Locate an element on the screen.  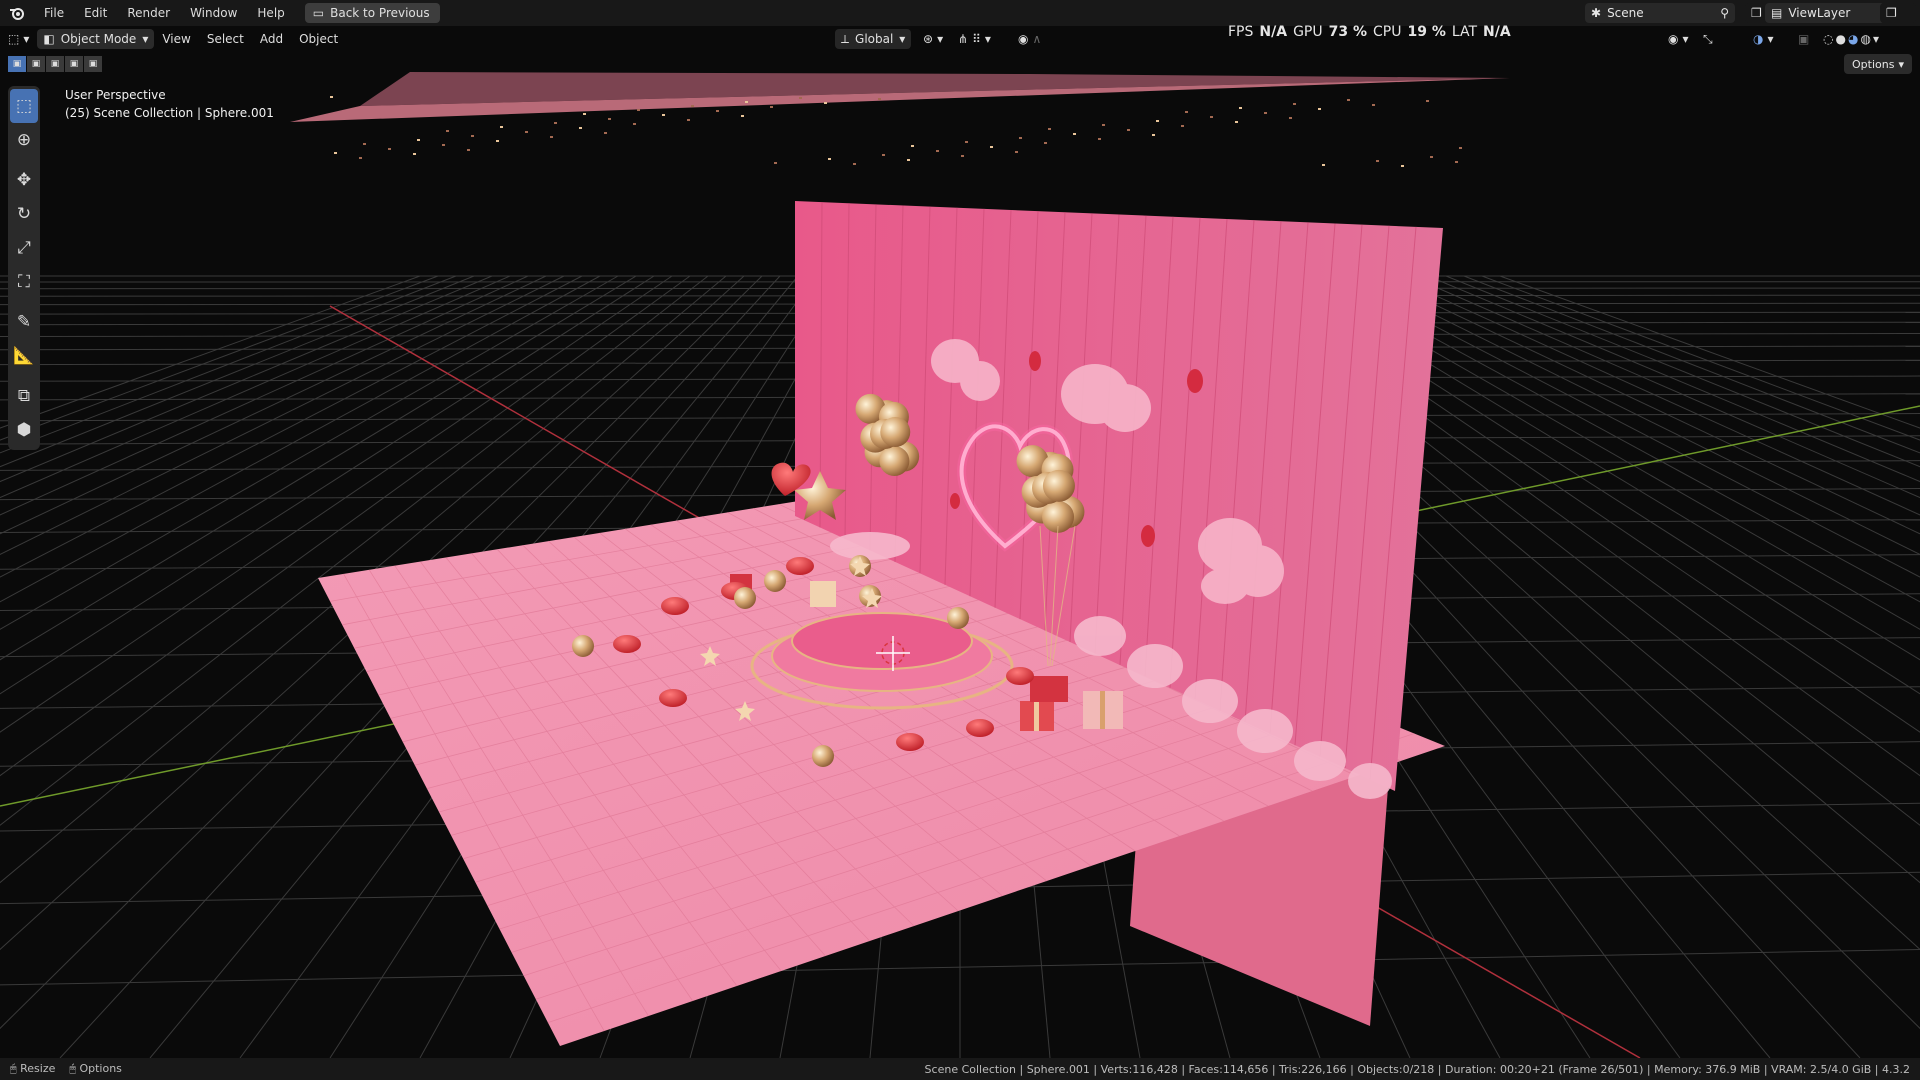
transform-tool: ⛶ is located at coordinates (24, 282).